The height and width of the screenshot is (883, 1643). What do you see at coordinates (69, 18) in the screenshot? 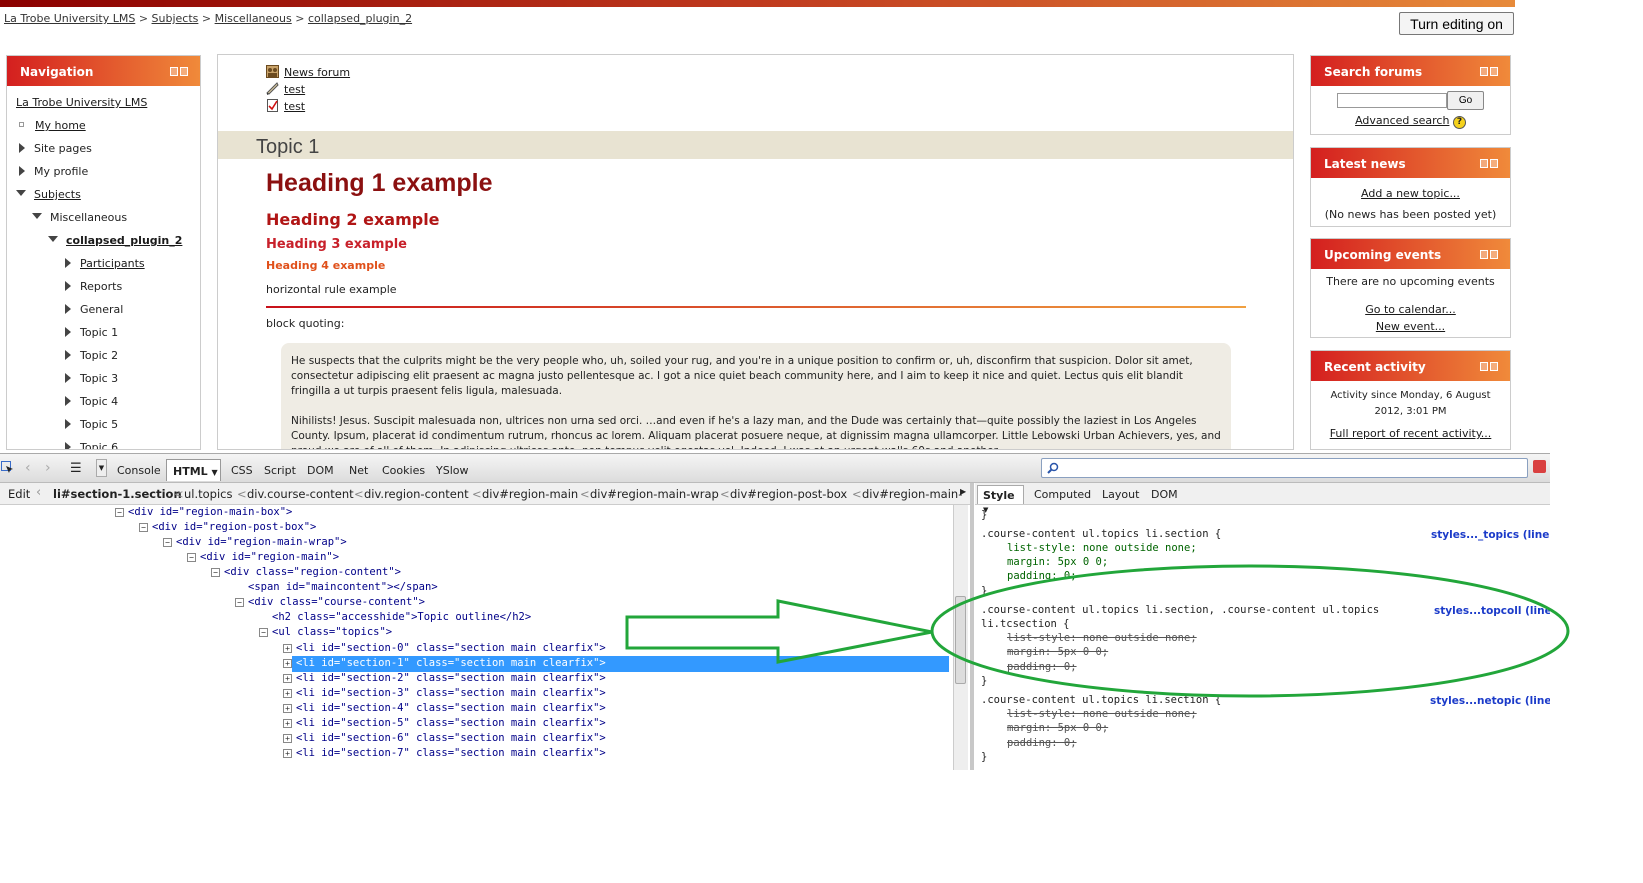
I see `breadcrumb-home: La Trobe University LMS` at bounding box center [69, 18].